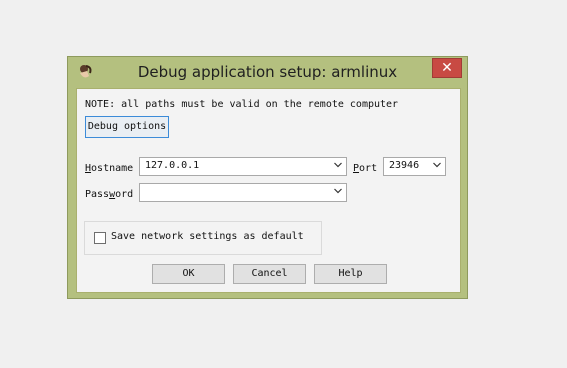 The image size is (567, 368). I want to click on save-default-label: Save network settings as default, so click(207, 236).